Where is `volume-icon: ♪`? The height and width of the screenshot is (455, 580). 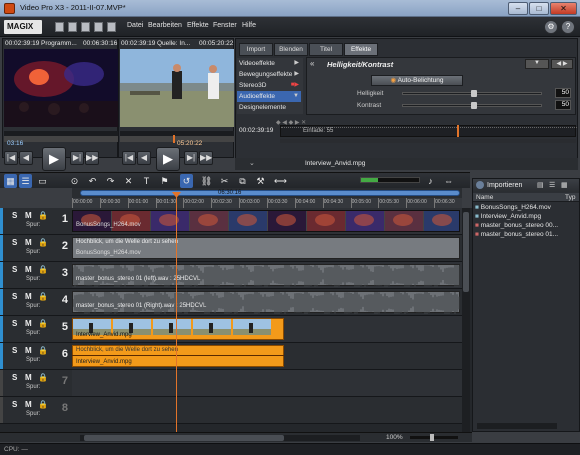
volume-icon: ♪ is located at coordinates (430, 181).